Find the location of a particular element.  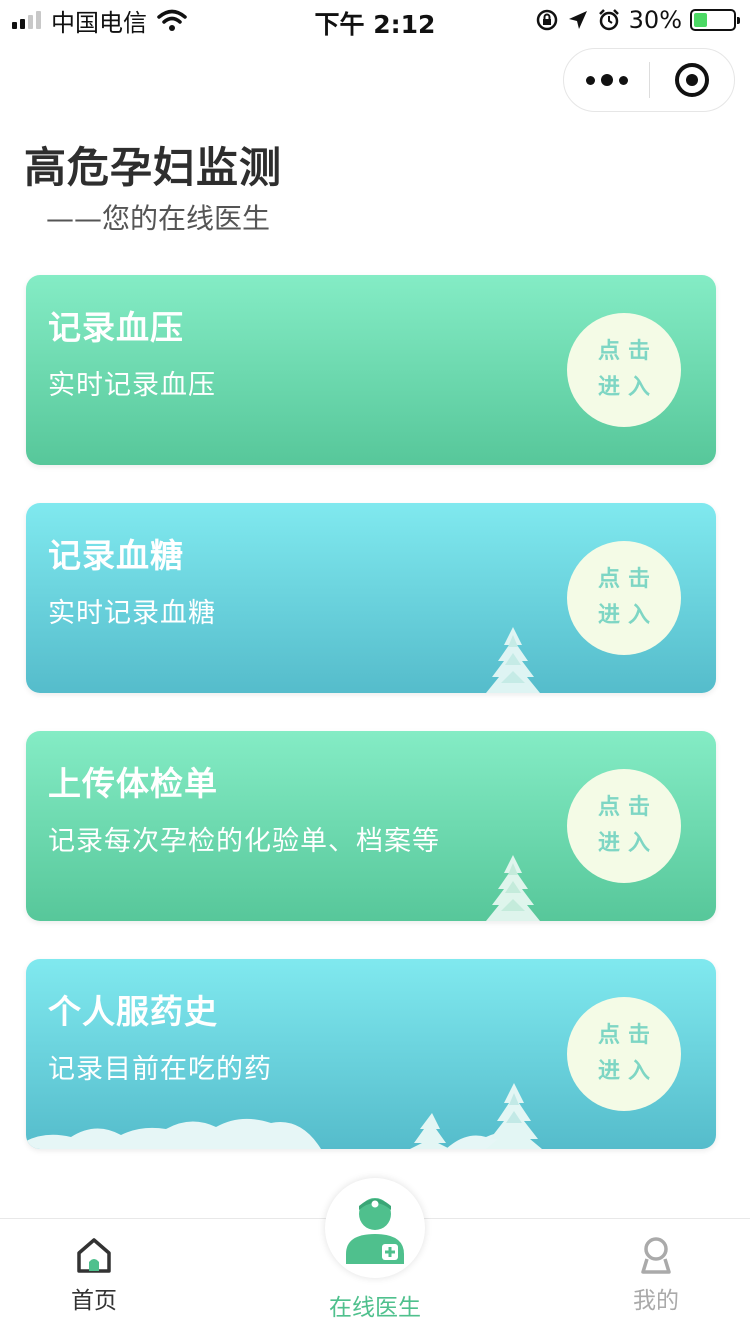

tab-online-doctor-label: 在线医生 is located at coordinates (375, 1308).